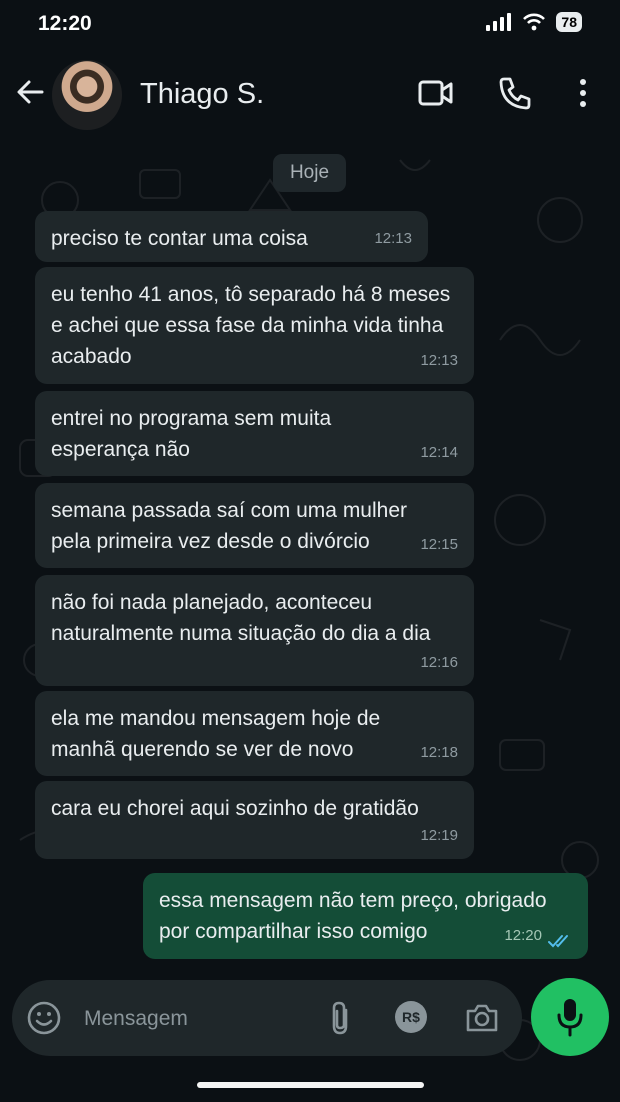 This screenshot has width=620, height=1102. Describe the element at coordinates (523, 935) in the screenshot. I see `message-time: 12:20` at that location.